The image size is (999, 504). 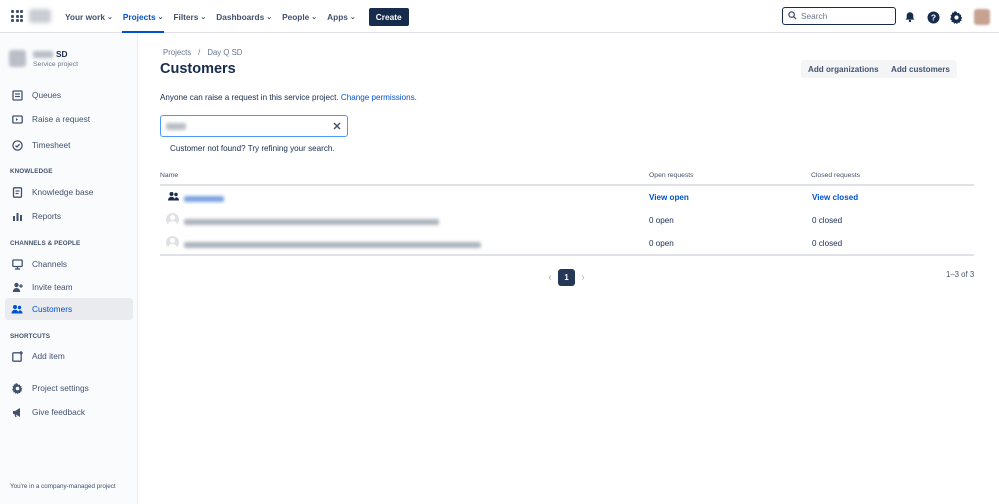 I want to click on change-permissions-link: Change permissions., so click(x=379, y=97).